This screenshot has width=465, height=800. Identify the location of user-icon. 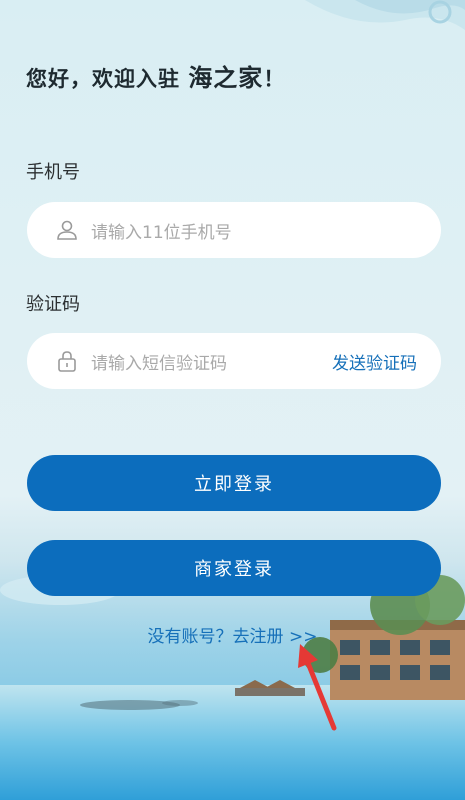
(67, 230).